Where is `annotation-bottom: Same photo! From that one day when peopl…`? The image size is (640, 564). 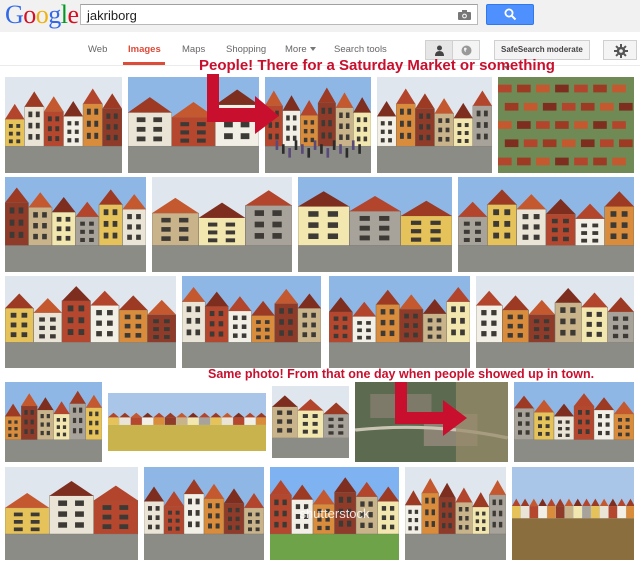
annotation-bottom: Same photo! From that one day when peopl… is located at coordinates (401, 374).